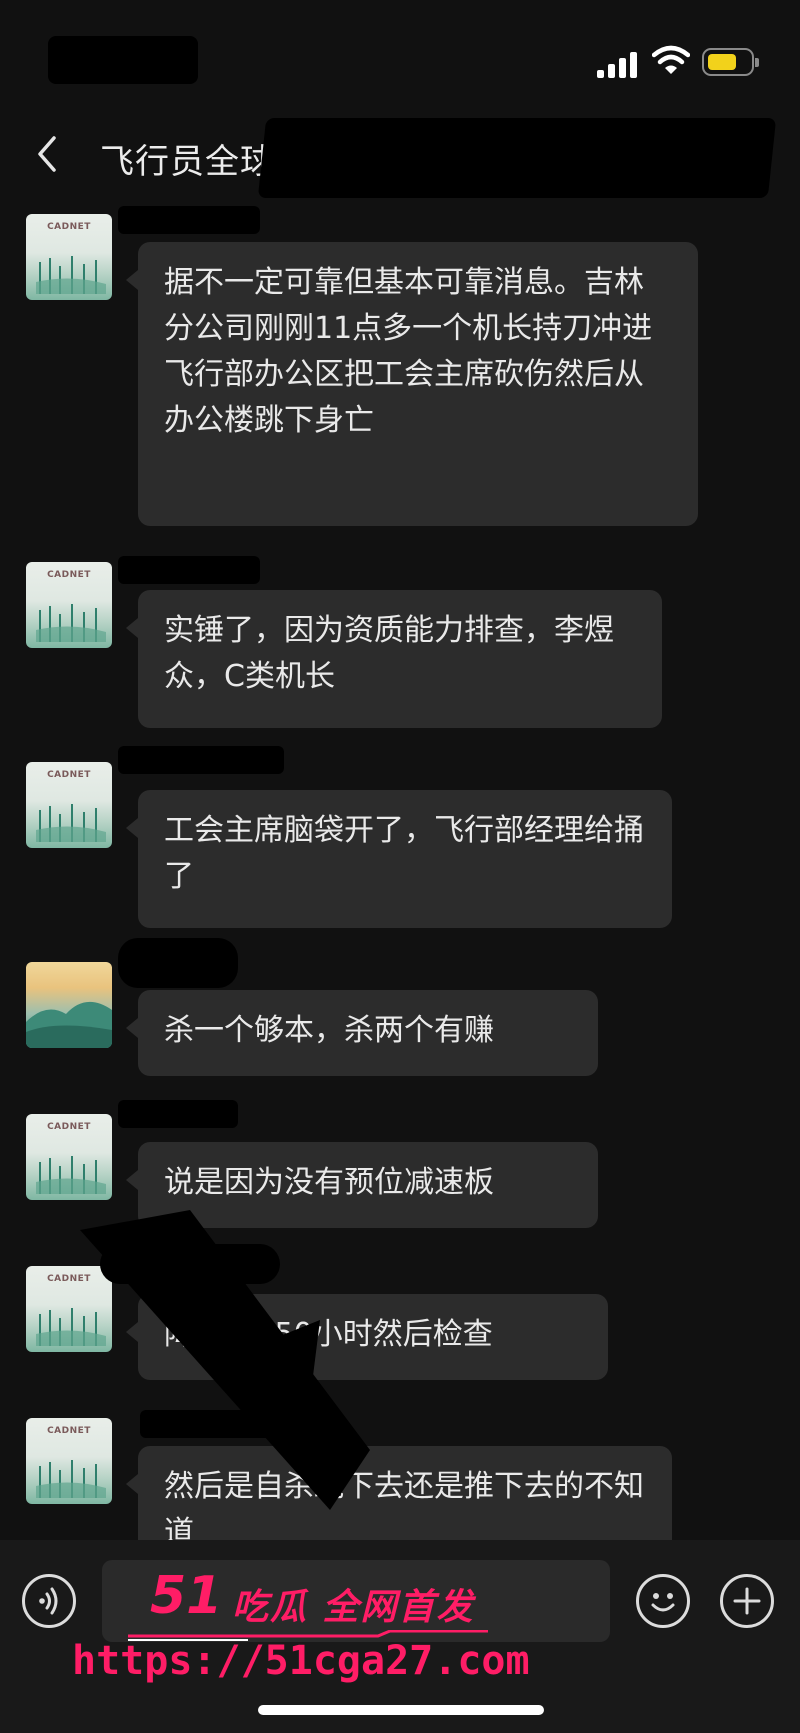 The image size is (800, 1733). What do you see at coordinates (301, 1661) in the screenshot?
I see `watermark-url: https://51cga27.com` at bounding box center [301, 1661].